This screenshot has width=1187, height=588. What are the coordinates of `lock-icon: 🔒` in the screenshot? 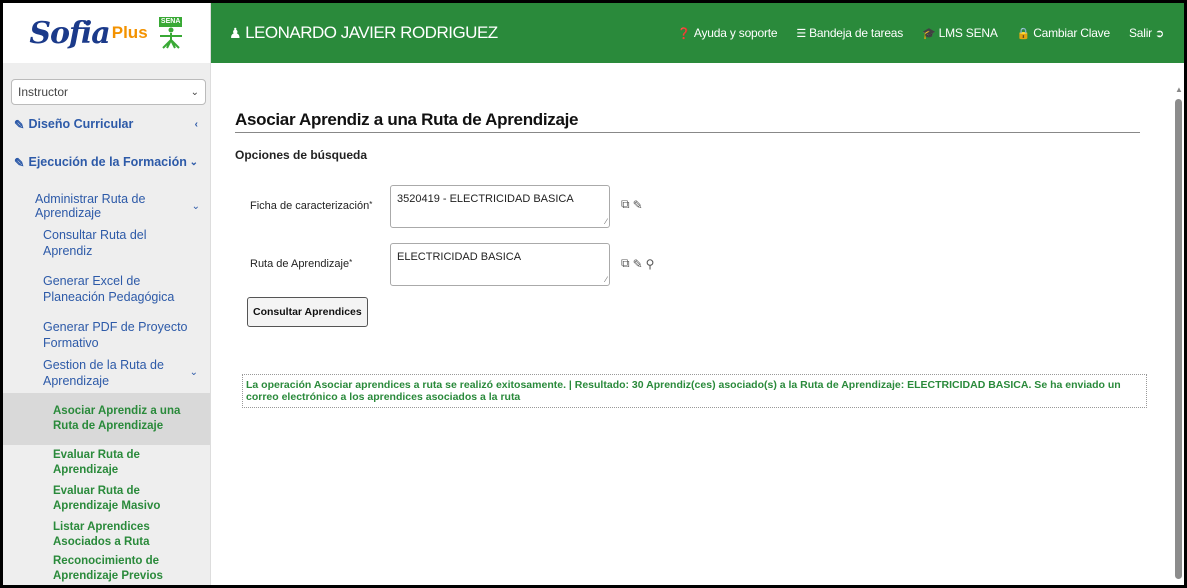 It's located at (1023, 33).